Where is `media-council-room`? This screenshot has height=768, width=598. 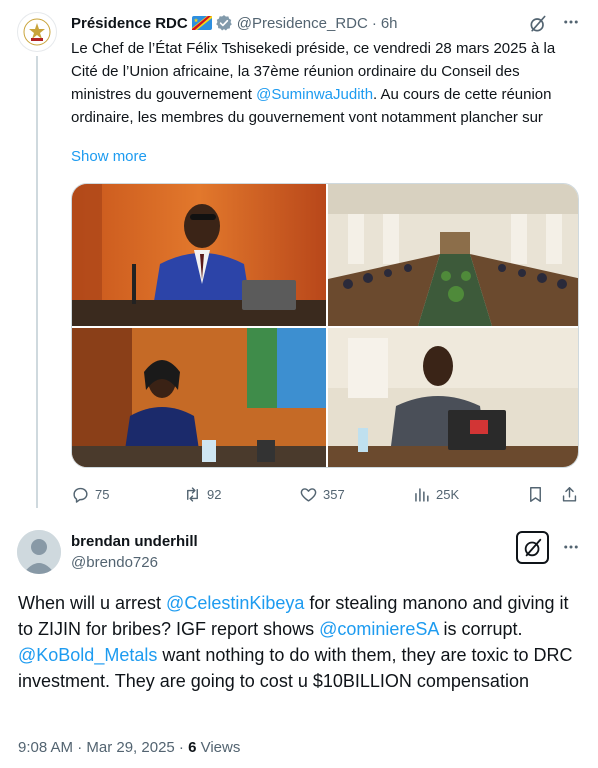 media-council-room is located at coordinates (453, 255).